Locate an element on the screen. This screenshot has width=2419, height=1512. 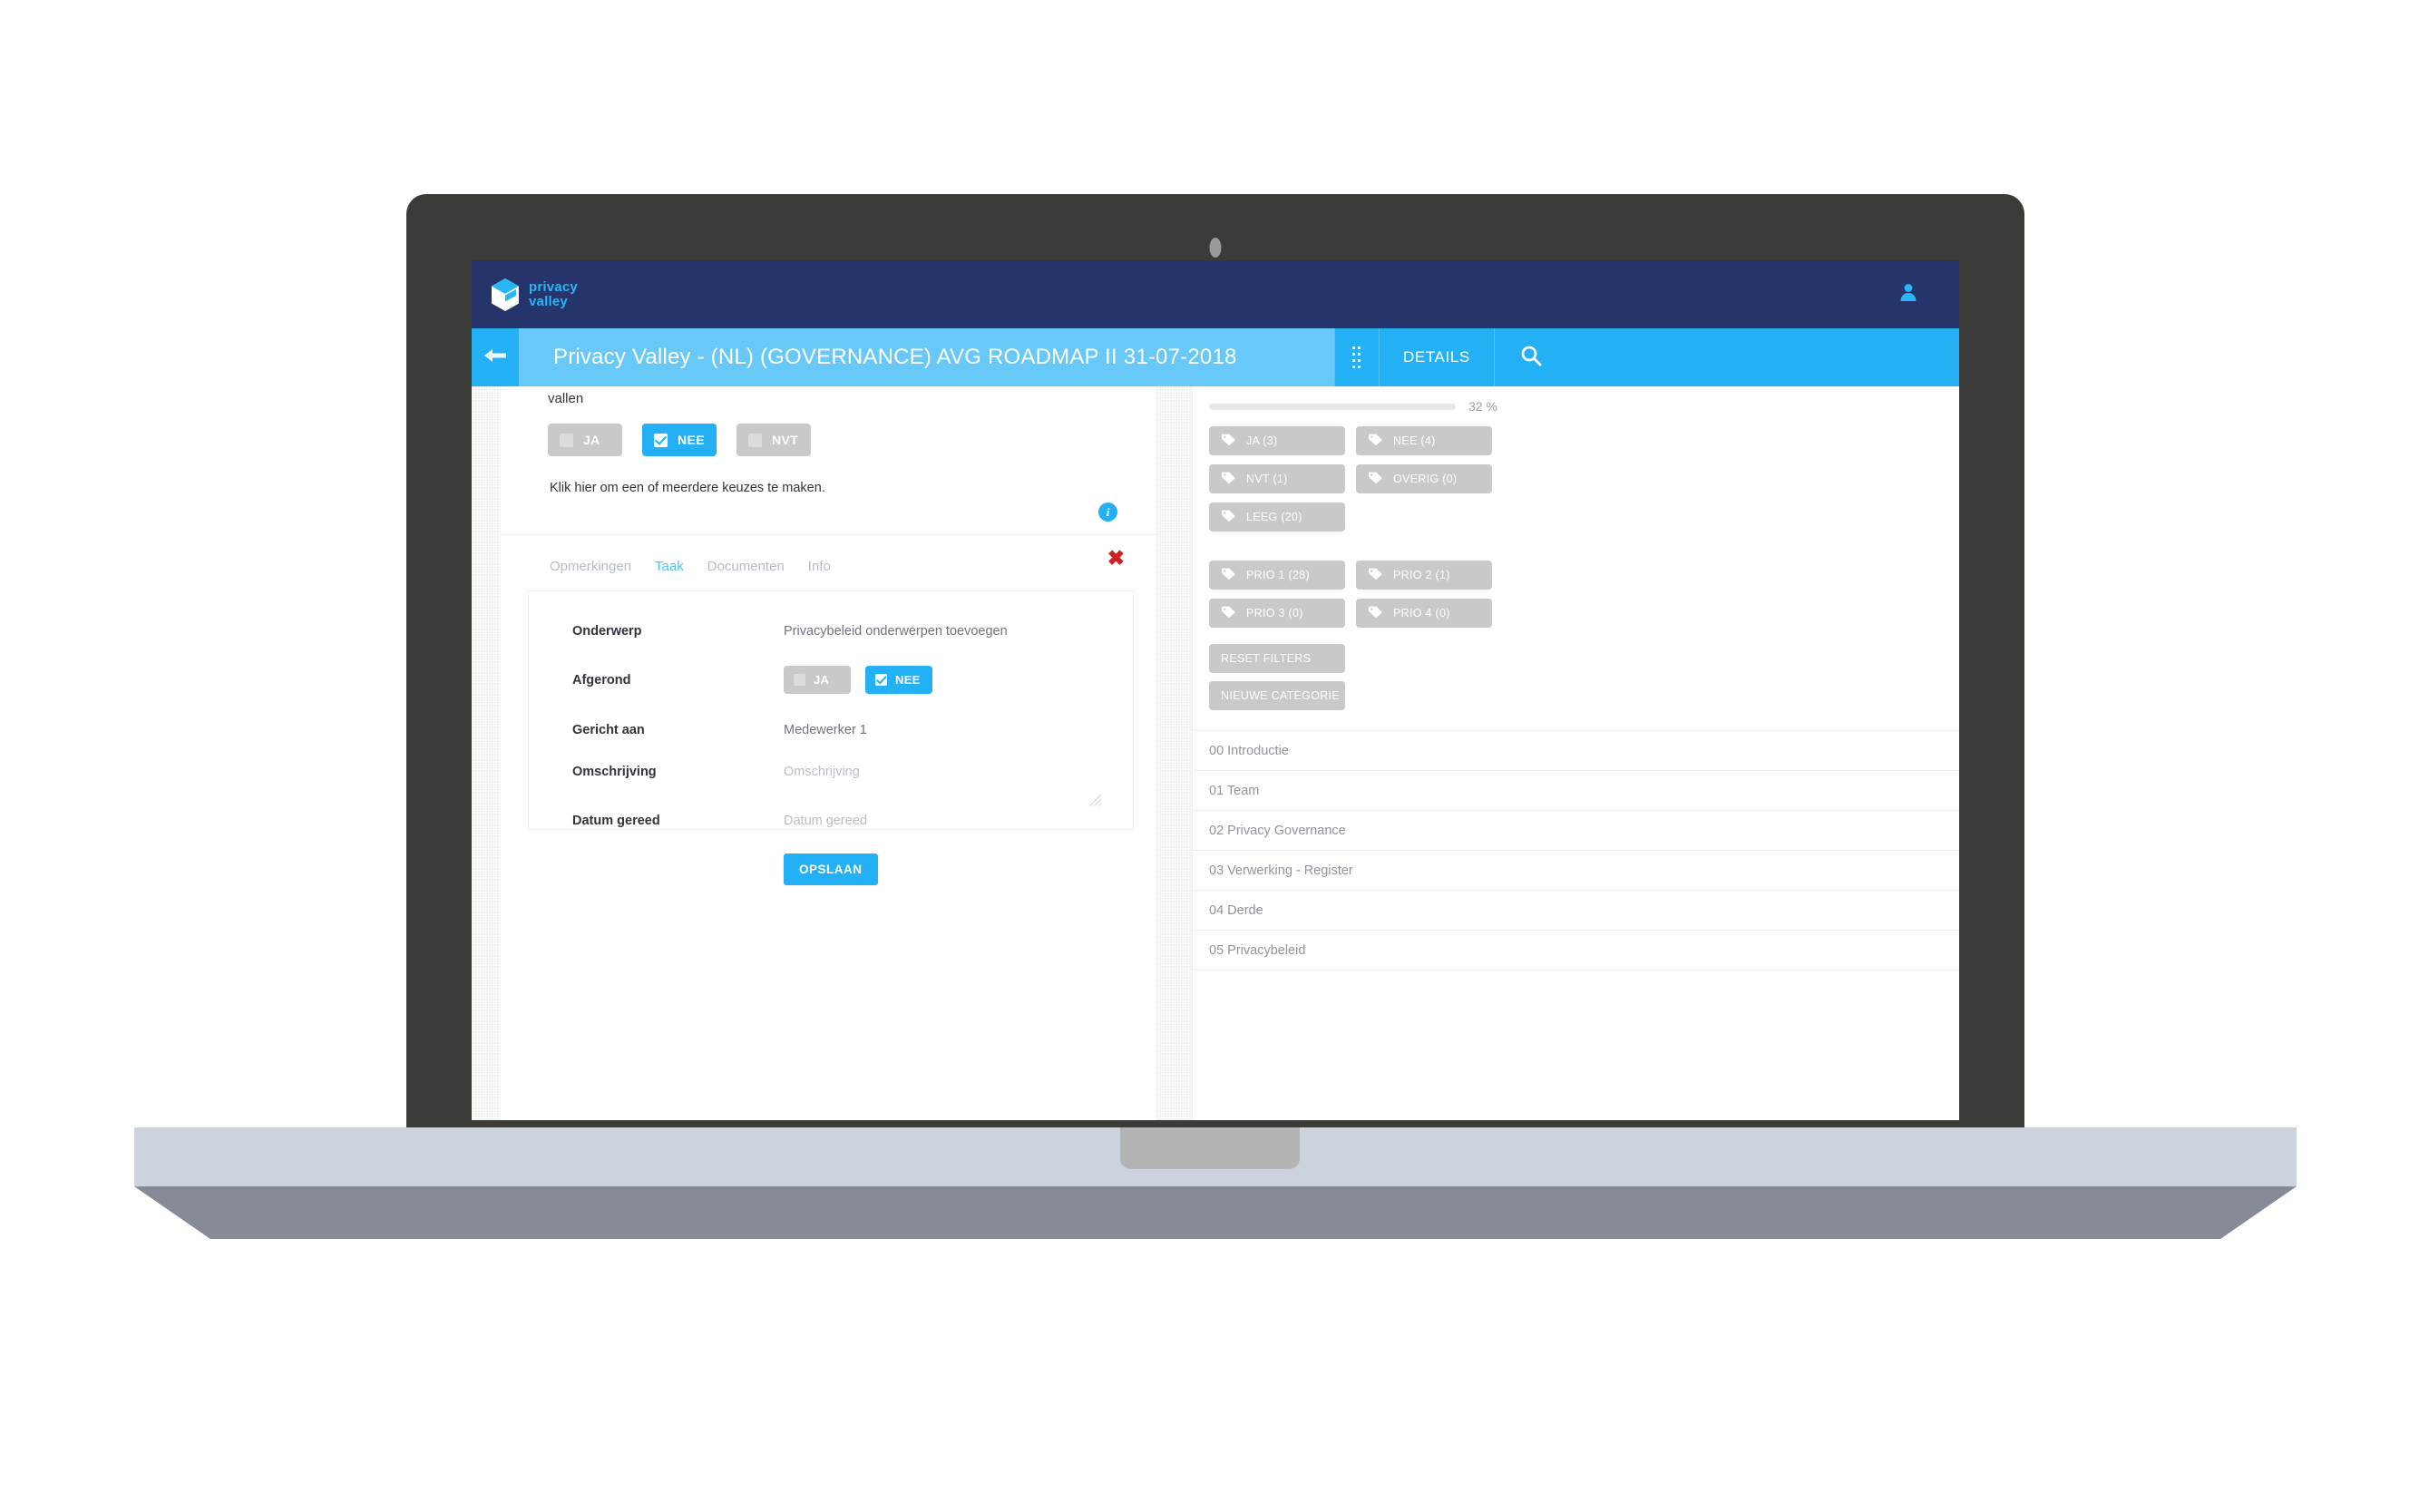
laptop-notch is located at coordinates (1209, 1148).